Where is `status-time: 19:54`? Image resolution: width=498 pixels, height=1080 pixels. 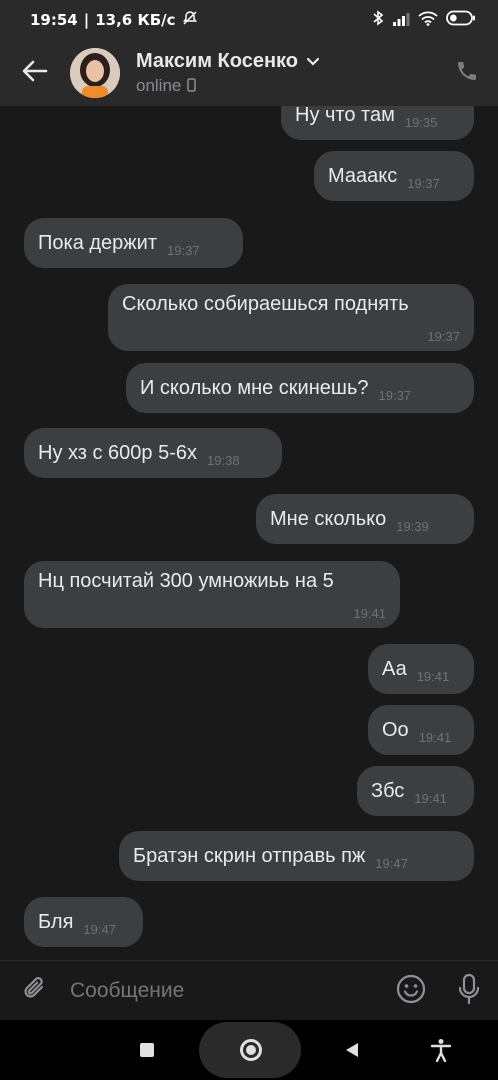 status-time: 19:54 is located at coordinates (54, 20).